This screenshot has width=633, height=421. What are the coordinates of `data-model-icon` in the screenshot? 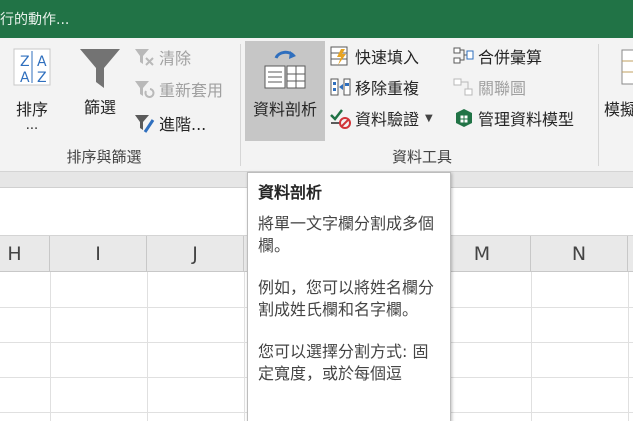 It's located at (464, 118).